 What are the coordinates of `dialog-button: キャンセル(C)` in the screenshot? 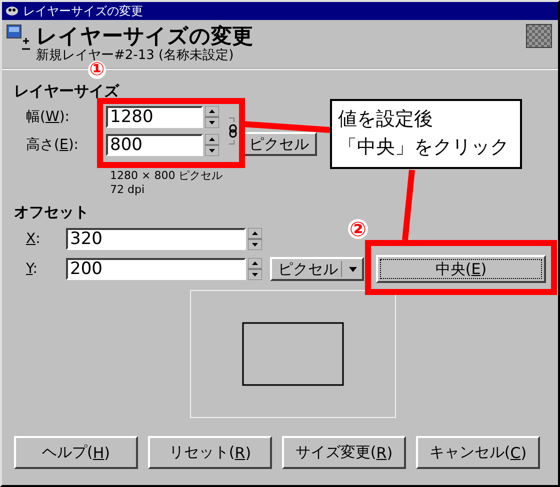 It's located at (478, 452).